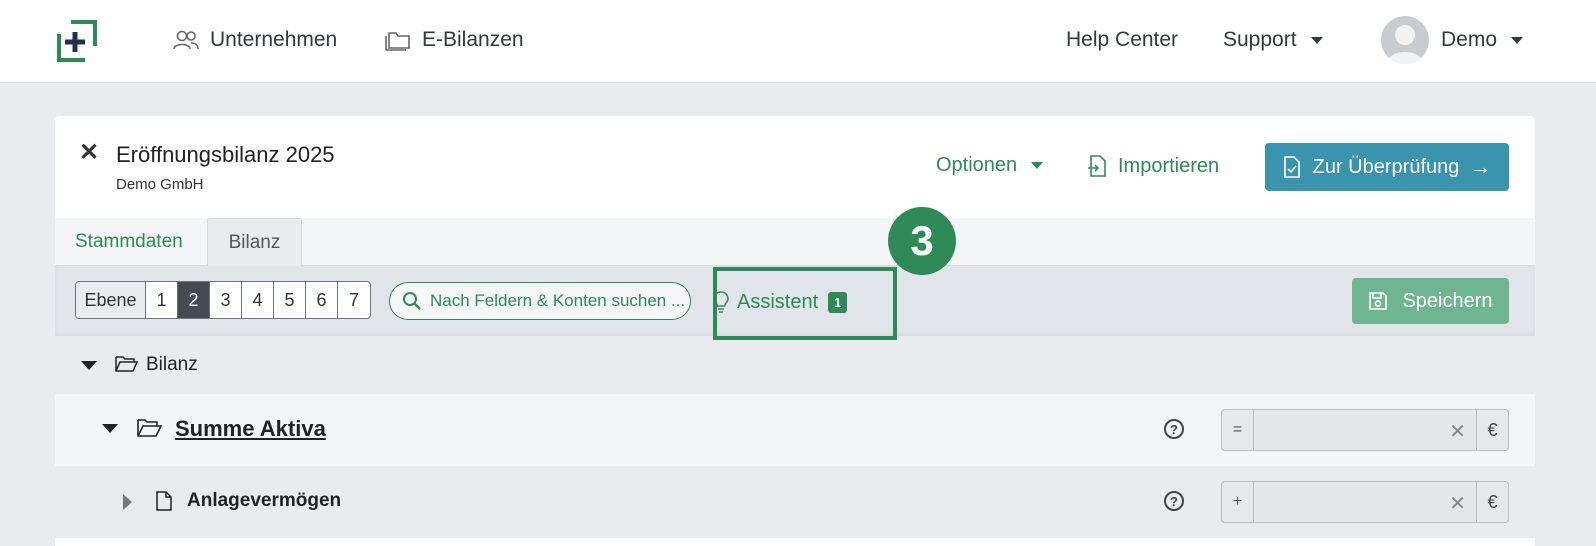 Image resolution: width=1596 pixels, height=546 pixels. What do you see at coordinates (795, 365) in the screenshot?
I see `tree-row-bilanz: Bilanz` at bounding box center [795, 365].